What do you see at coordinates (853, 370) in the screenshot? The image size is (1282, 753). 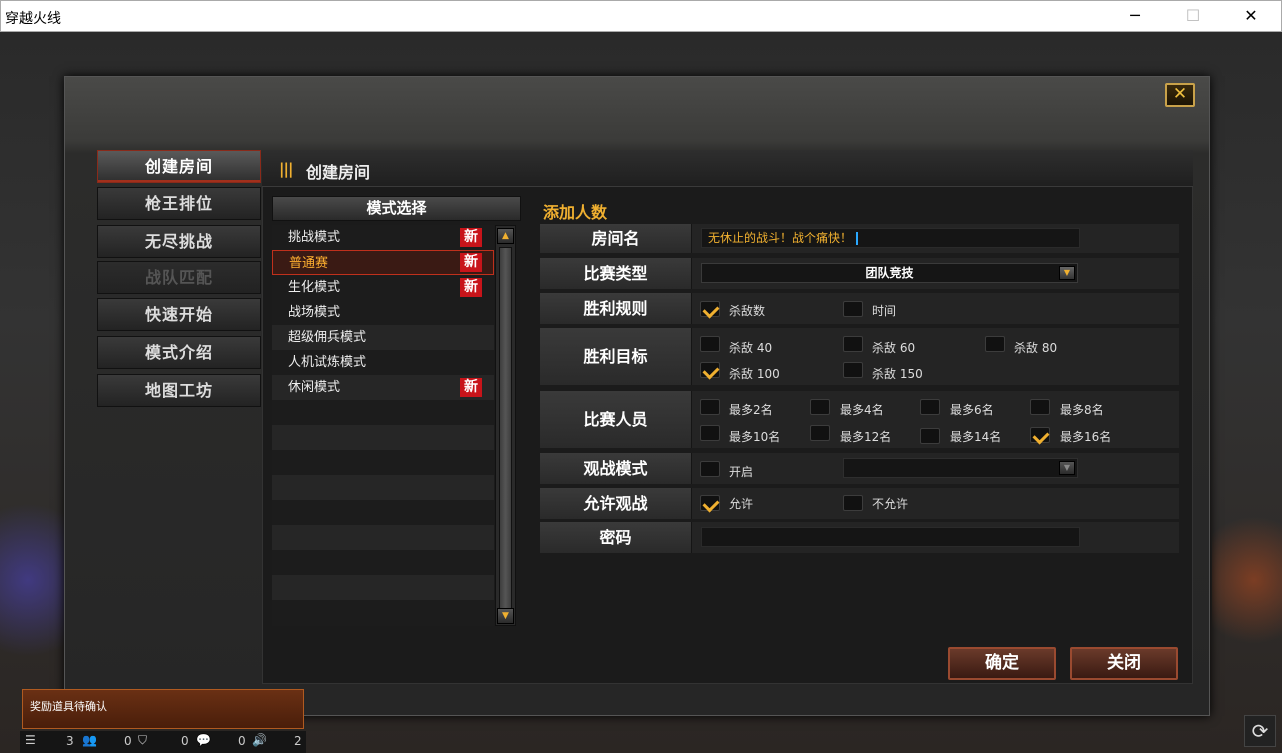 I see `kill-150-checkbox` at bounding box center [853, 370].